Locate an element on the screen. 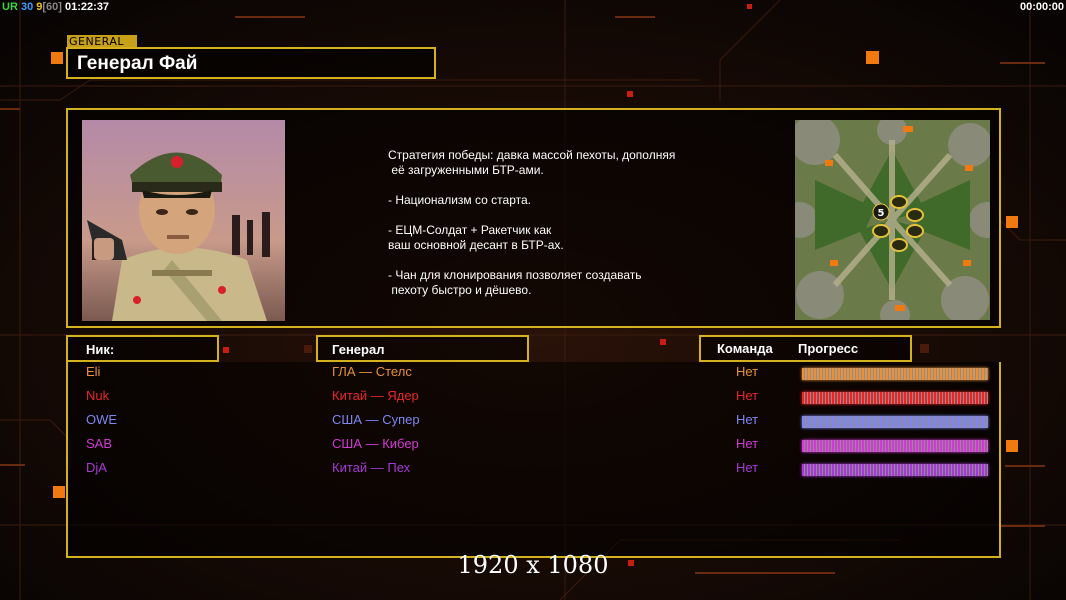  player-general: ГЛА — Стелс is located at coordinates (372, 371).